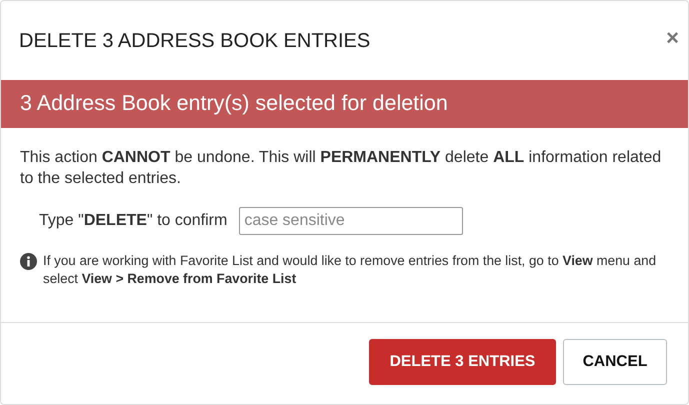 This screenshot has height=405, width=689. What do you see at coordinates (133, 221) in the screenshot?
I see `confirm-label: Type "DELETE" to confirm` at bounding box center [133, 221].